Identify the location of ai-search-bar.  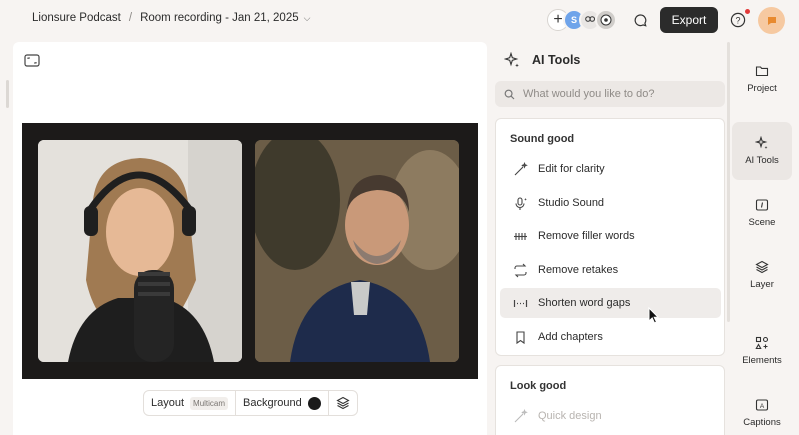
(610, 94).